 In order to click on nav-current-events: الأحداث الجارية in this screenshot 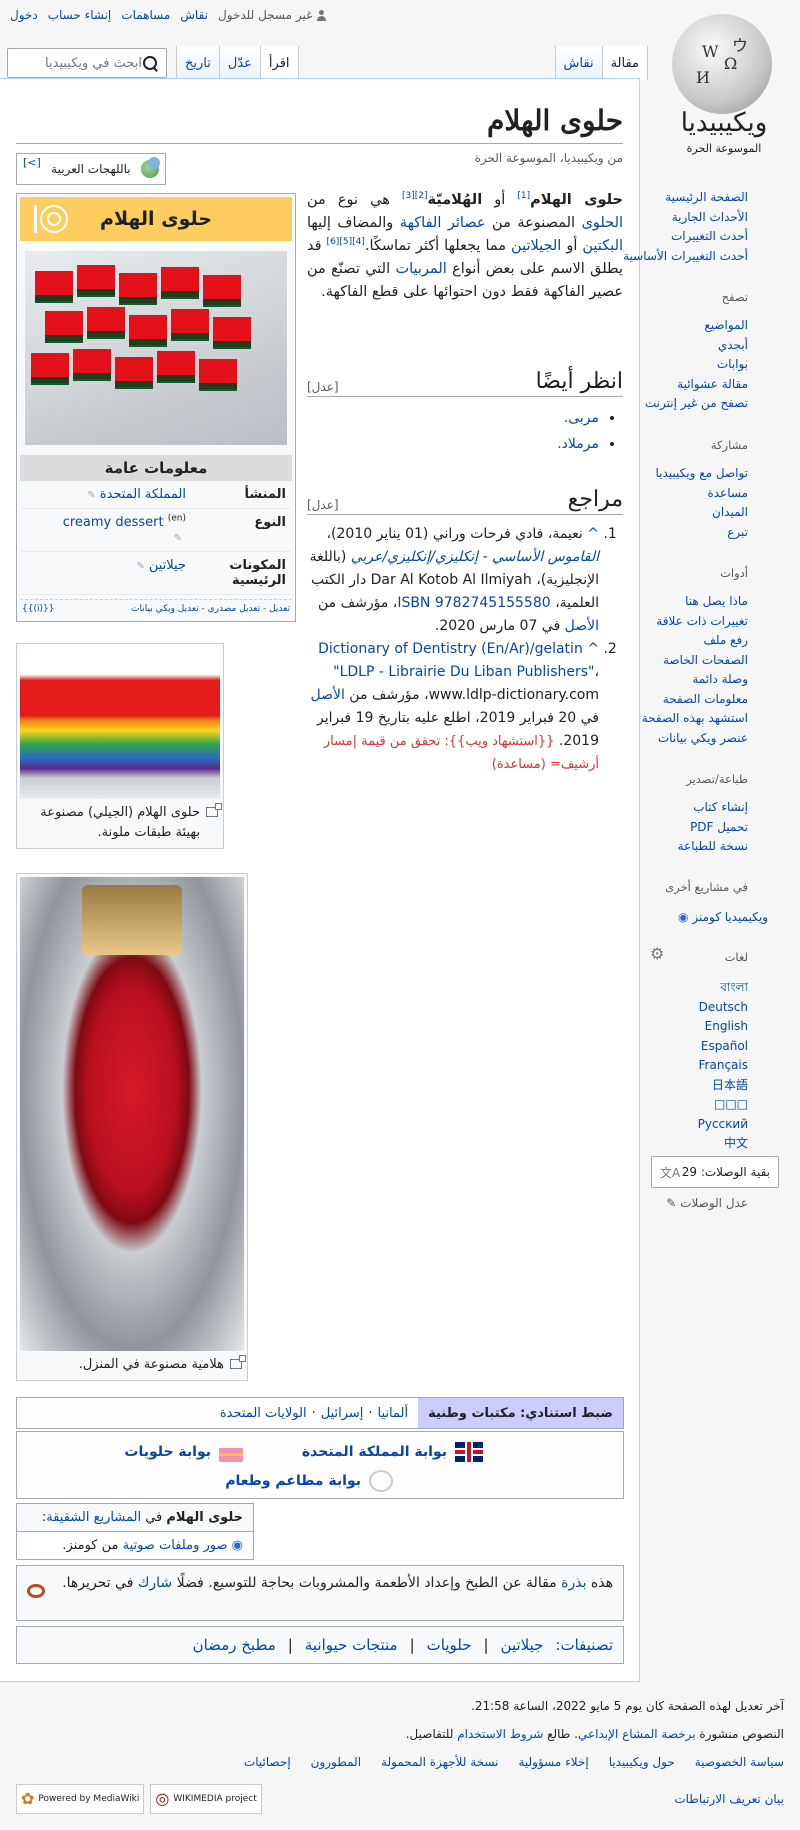, I will do `click(710, 217)`.